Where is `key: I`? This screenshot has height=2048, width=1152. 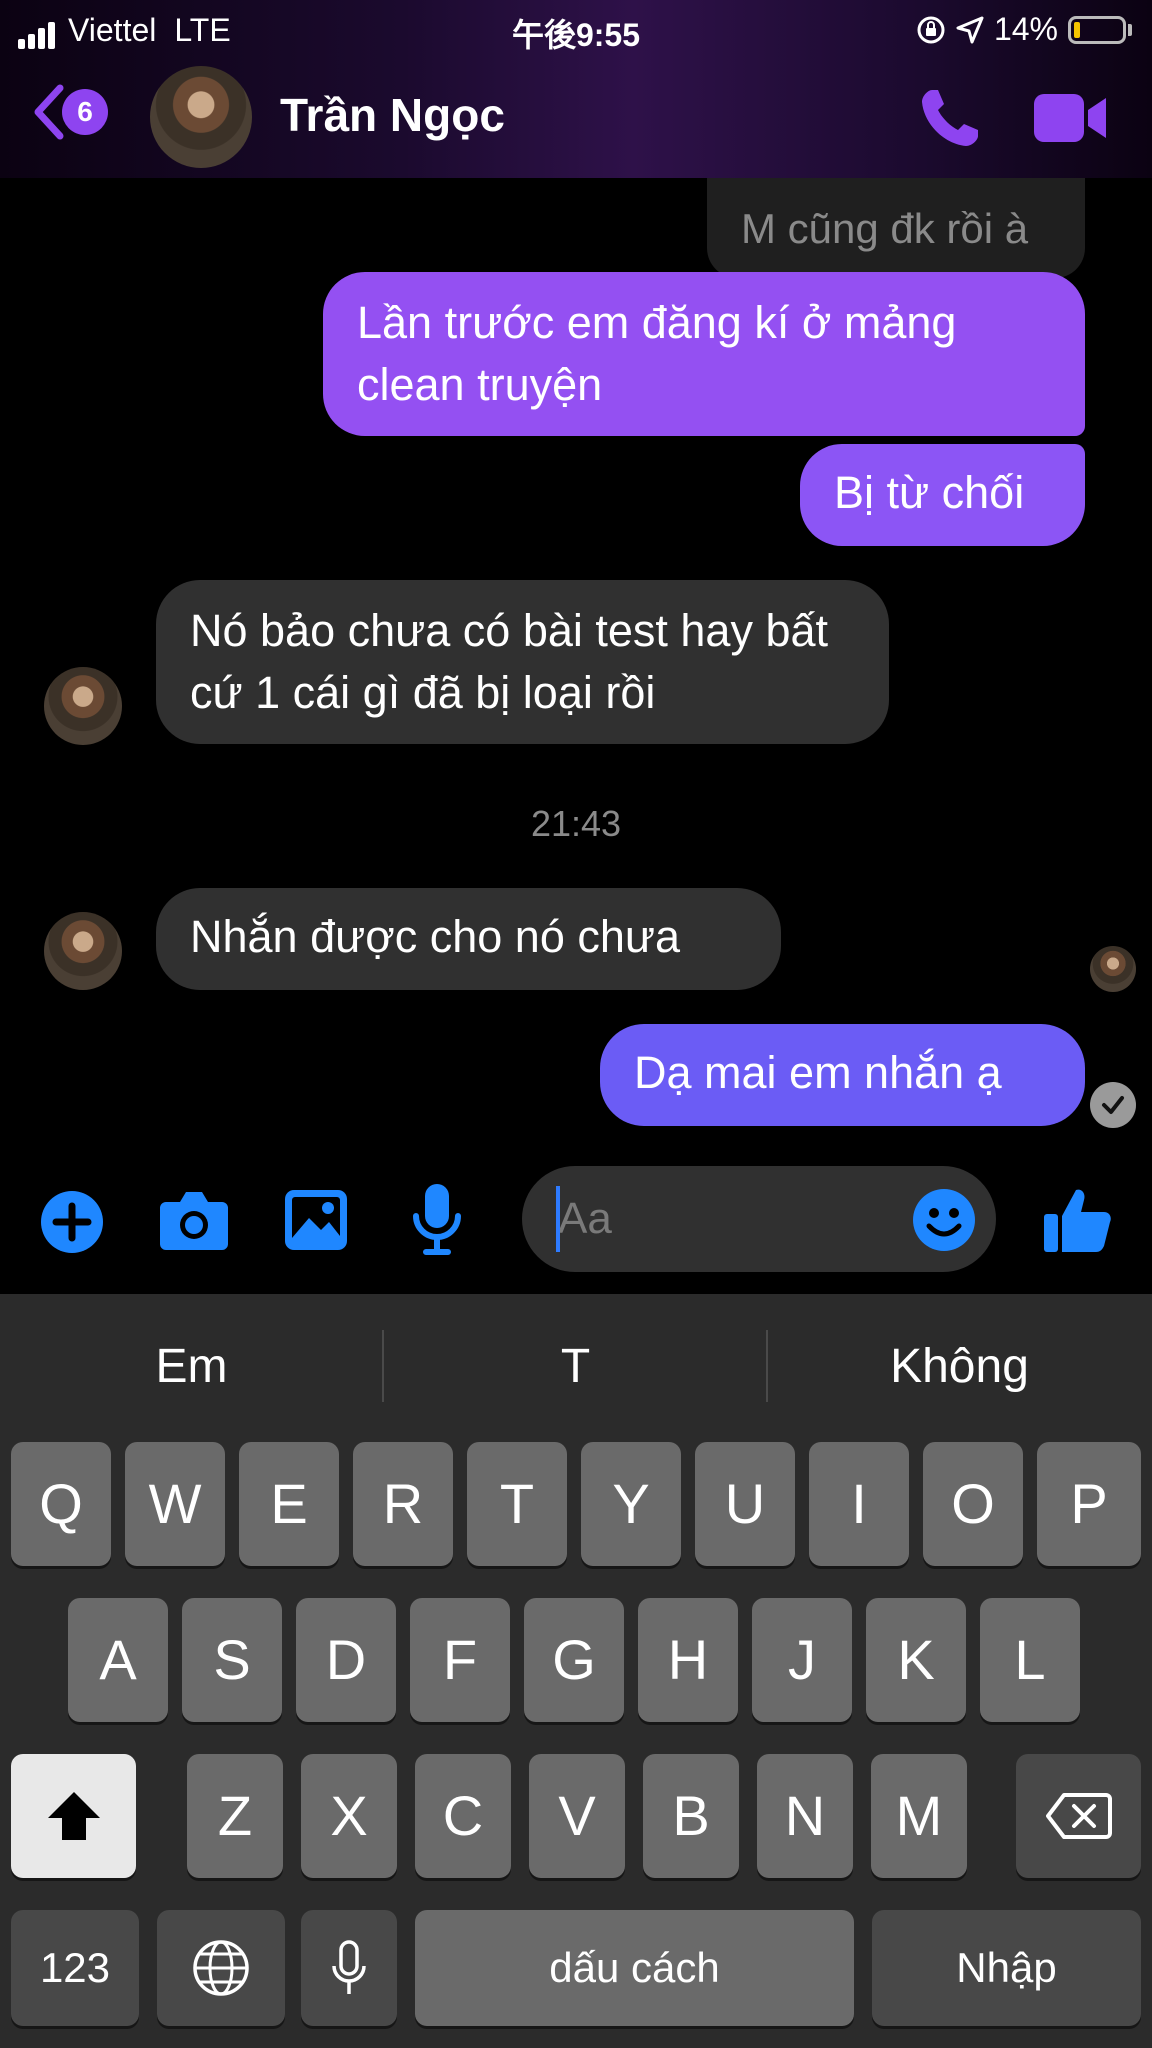
key: I is located at coordinates (859, 1504).